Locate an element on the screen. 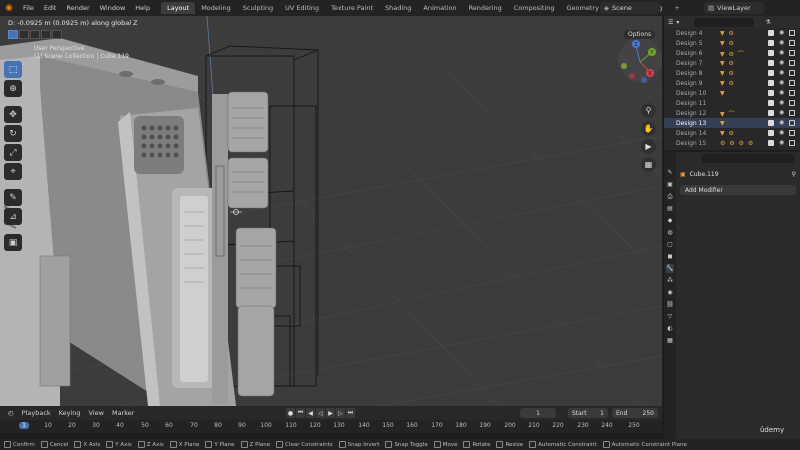  menu-file: File is located at coordinates (28, 8).